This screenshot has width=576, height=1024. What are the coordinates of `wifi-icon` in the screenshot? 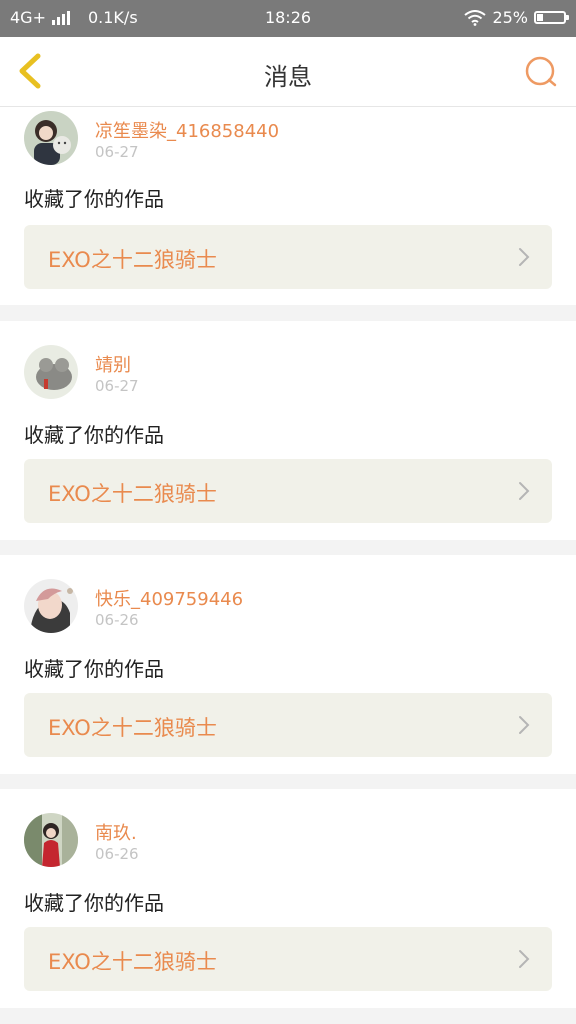 It's located at (475, 17).